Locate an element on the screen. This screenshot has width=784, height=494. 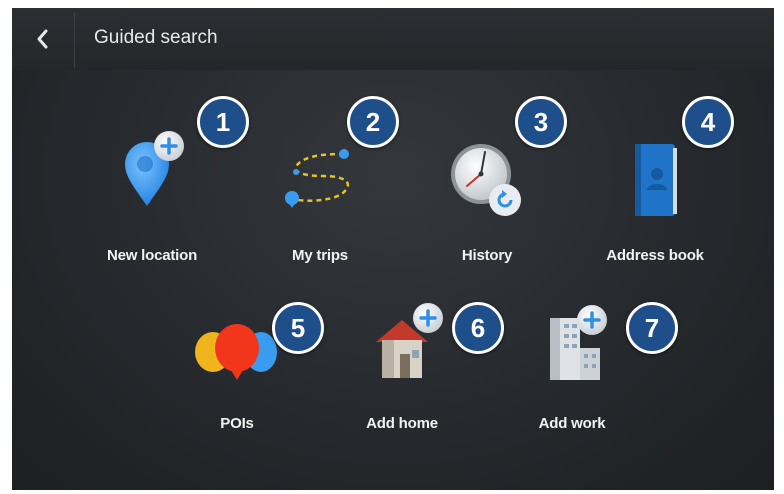
add-home-tile: Add home is located at coordinates (402, 370).